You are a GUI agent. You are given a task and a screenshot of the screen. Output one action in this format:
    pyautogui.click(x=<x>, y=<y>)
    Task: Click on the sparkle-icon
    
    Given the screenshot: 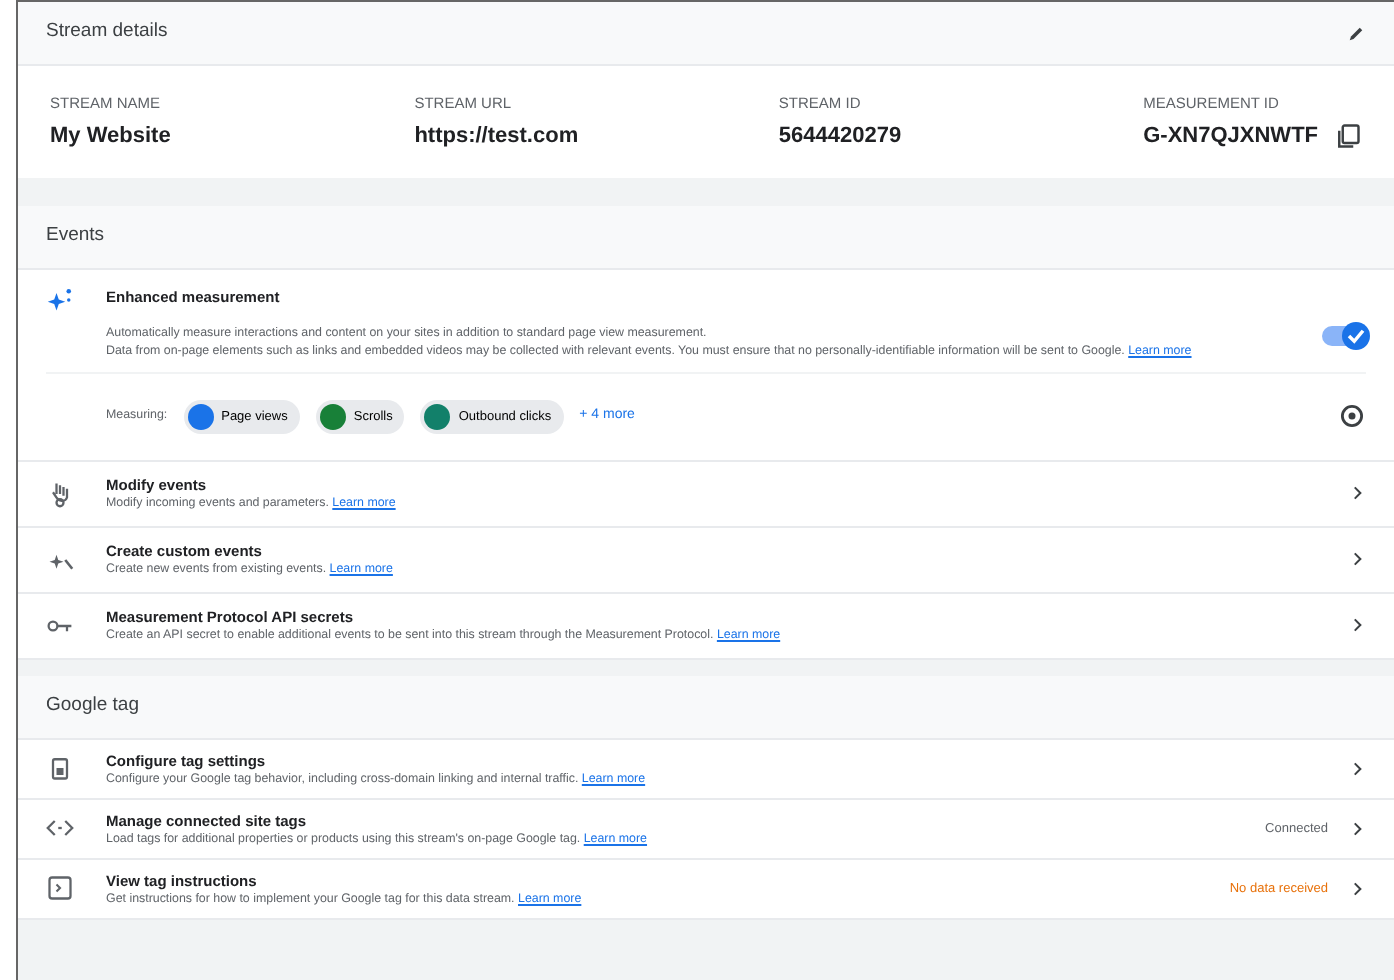 What is the action you would take?
    pyautogui.click(x=60, y=300)
    